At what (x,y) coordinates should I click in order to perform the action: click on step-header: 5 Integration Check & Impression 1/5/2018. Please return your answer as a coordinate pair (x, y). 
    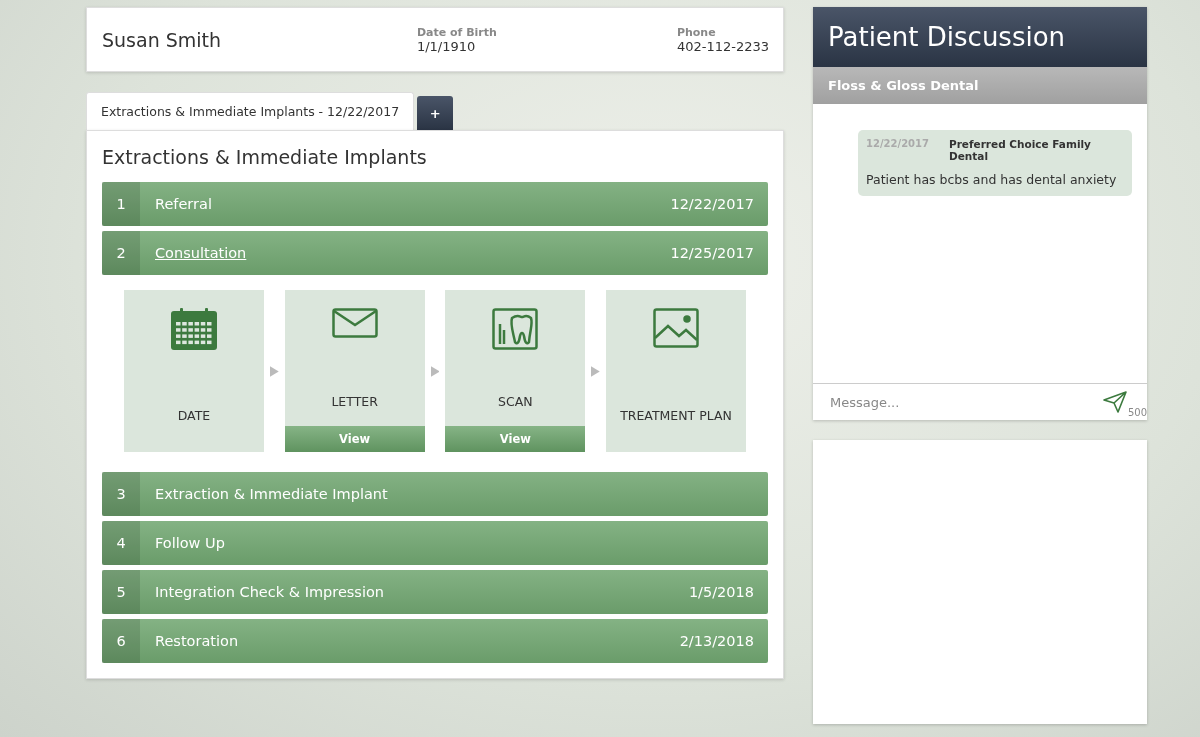
    Looking at the image, I should click on (435, 592).